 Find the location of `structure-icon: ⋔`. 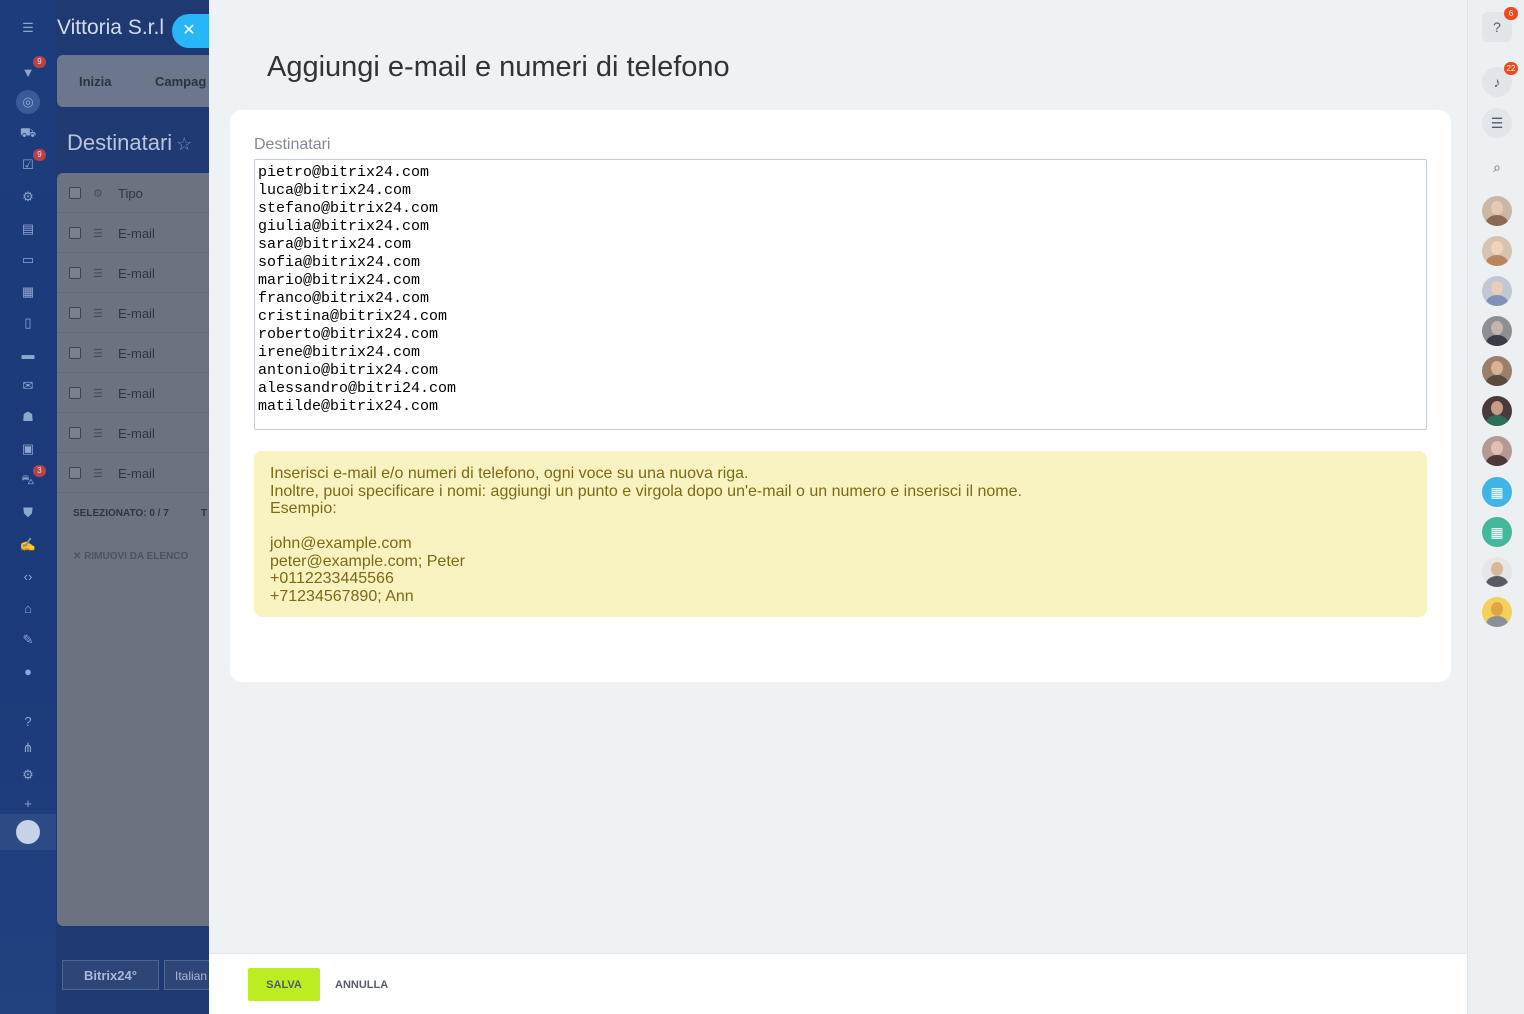

structure-icon: ⋔ is located at coordinates (28, 748).